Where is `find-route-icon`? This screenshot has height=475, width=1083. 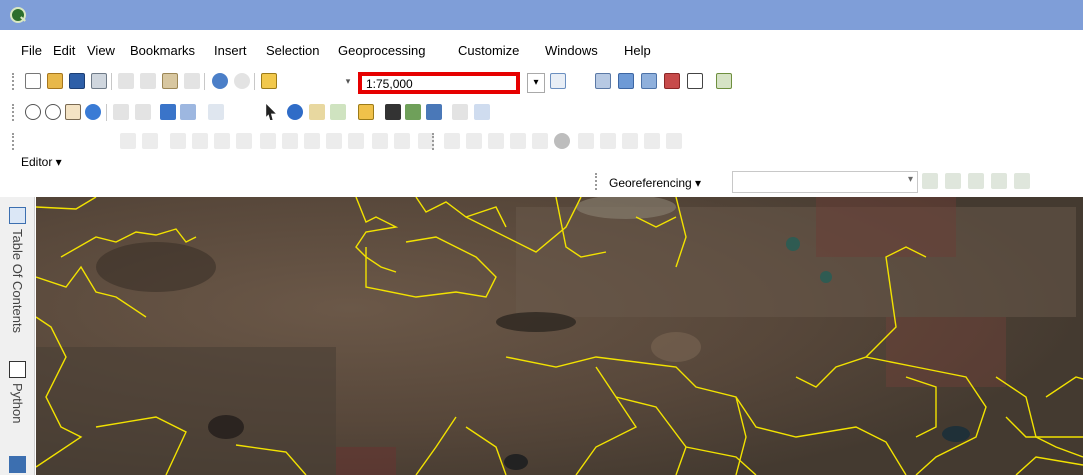
find-route-icon is located at coordinates (413, 112).